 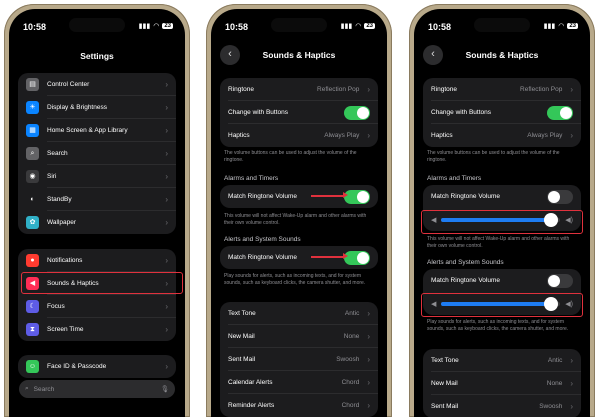 What do you see at coordinates (445, 360) in the screenshot?
I see `row-label: Text Tone` at bounding box center [445, 360].